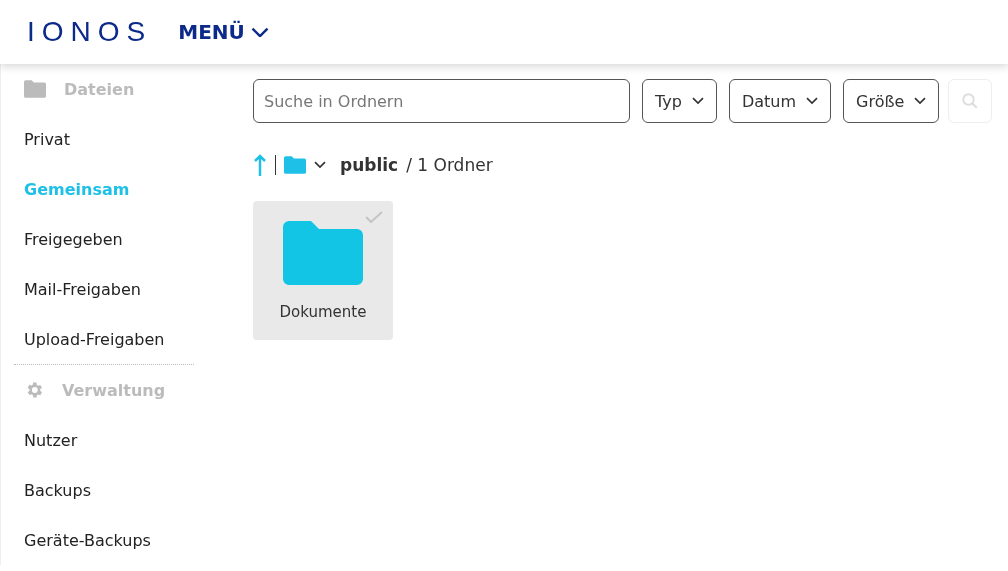  I want to click on sidebar-item: Geräte-Backups, so click(104, 540).